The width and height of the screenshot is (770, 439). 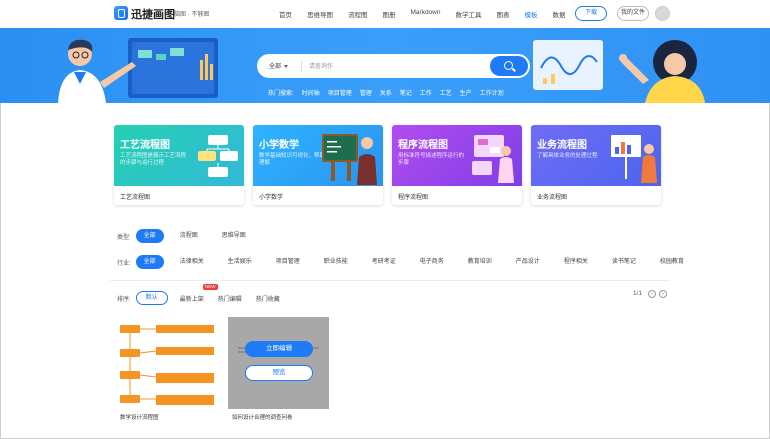 I want to click on search-bar: 全部 请查询作, so click(x=393, y=66).